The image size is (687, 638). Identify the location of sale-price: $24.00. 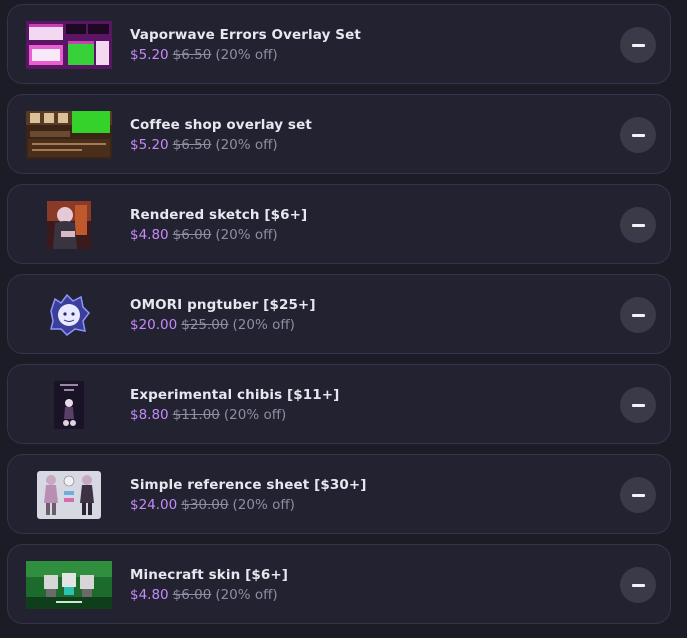
(154, 505).